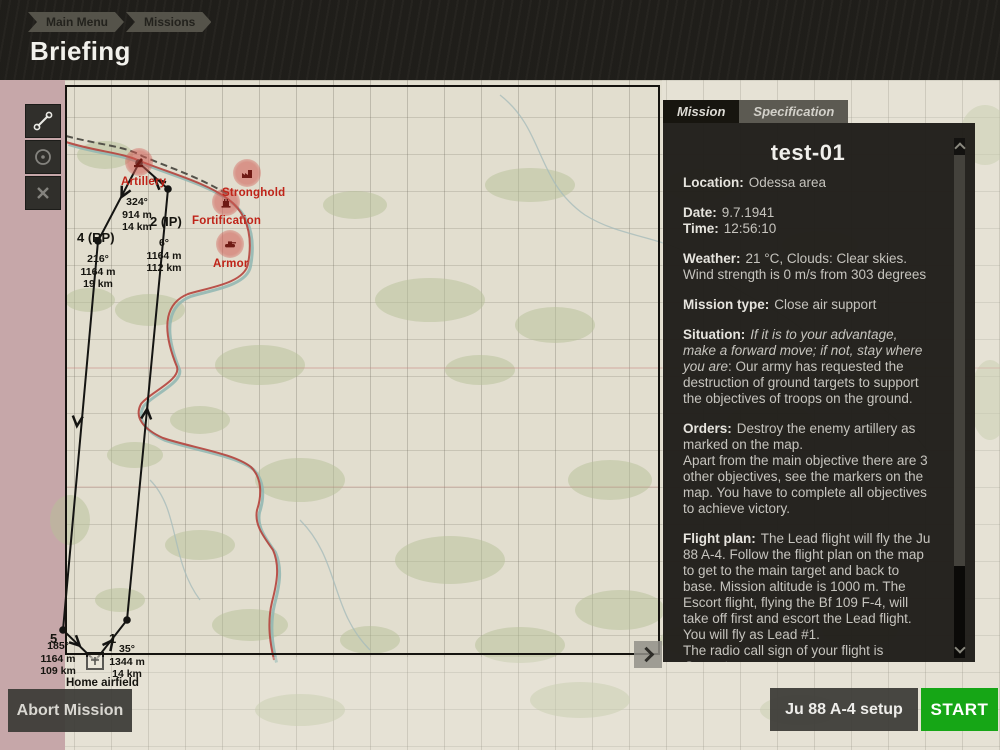  I want to click on chevron-up-icon, so click(959, 148).